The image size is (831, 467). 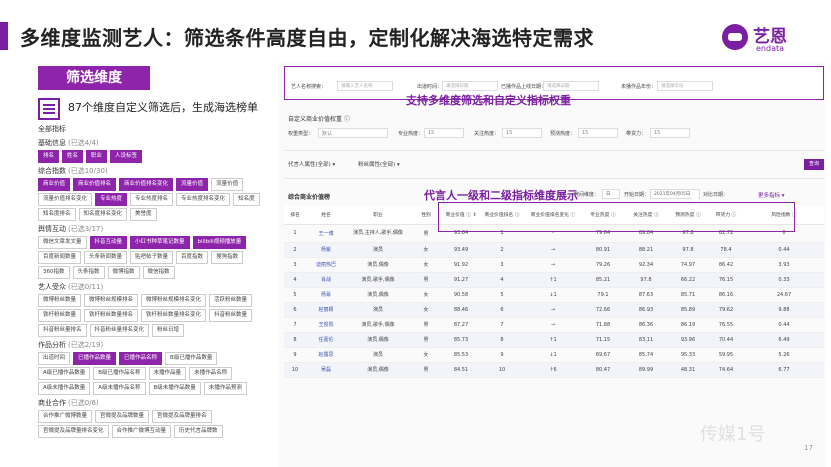 I want to click on endorser-attr-select: 代言人属性(全部) ▾, so click(x=311, y=164).